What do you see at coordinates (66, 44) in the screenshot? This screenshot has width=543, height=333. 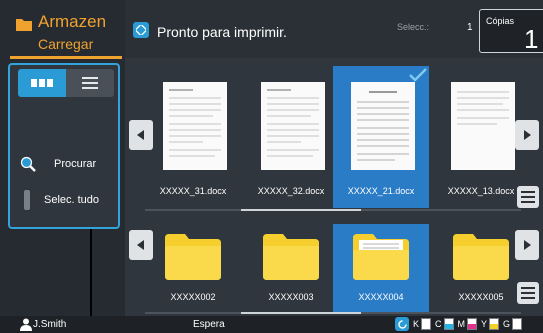 I see `tab-subtitle: Carregar` at bounding box center [66, 44].